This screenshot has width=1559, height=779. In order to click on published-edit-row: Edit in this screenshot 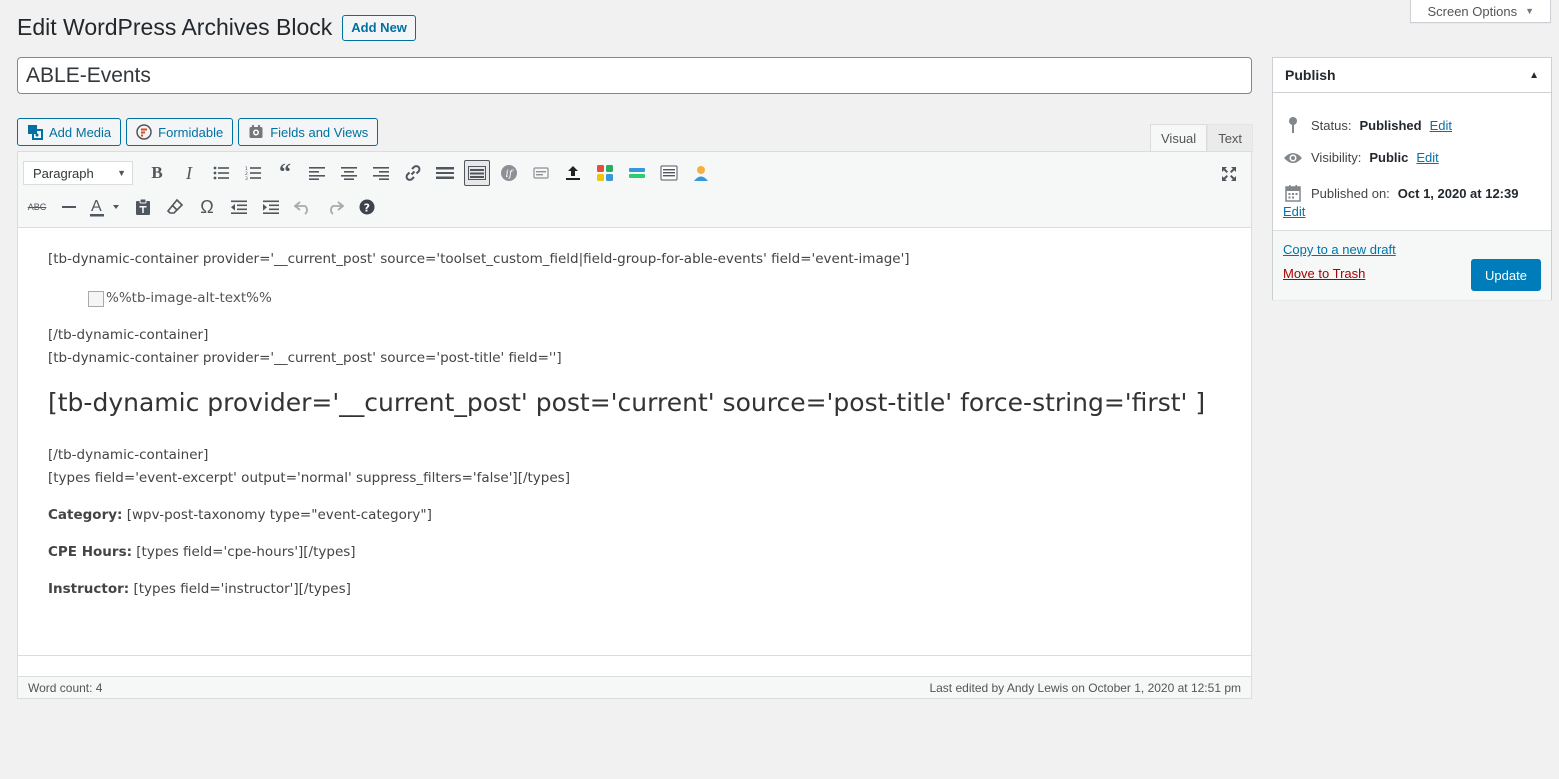, I will do `click(1294, 211)`.